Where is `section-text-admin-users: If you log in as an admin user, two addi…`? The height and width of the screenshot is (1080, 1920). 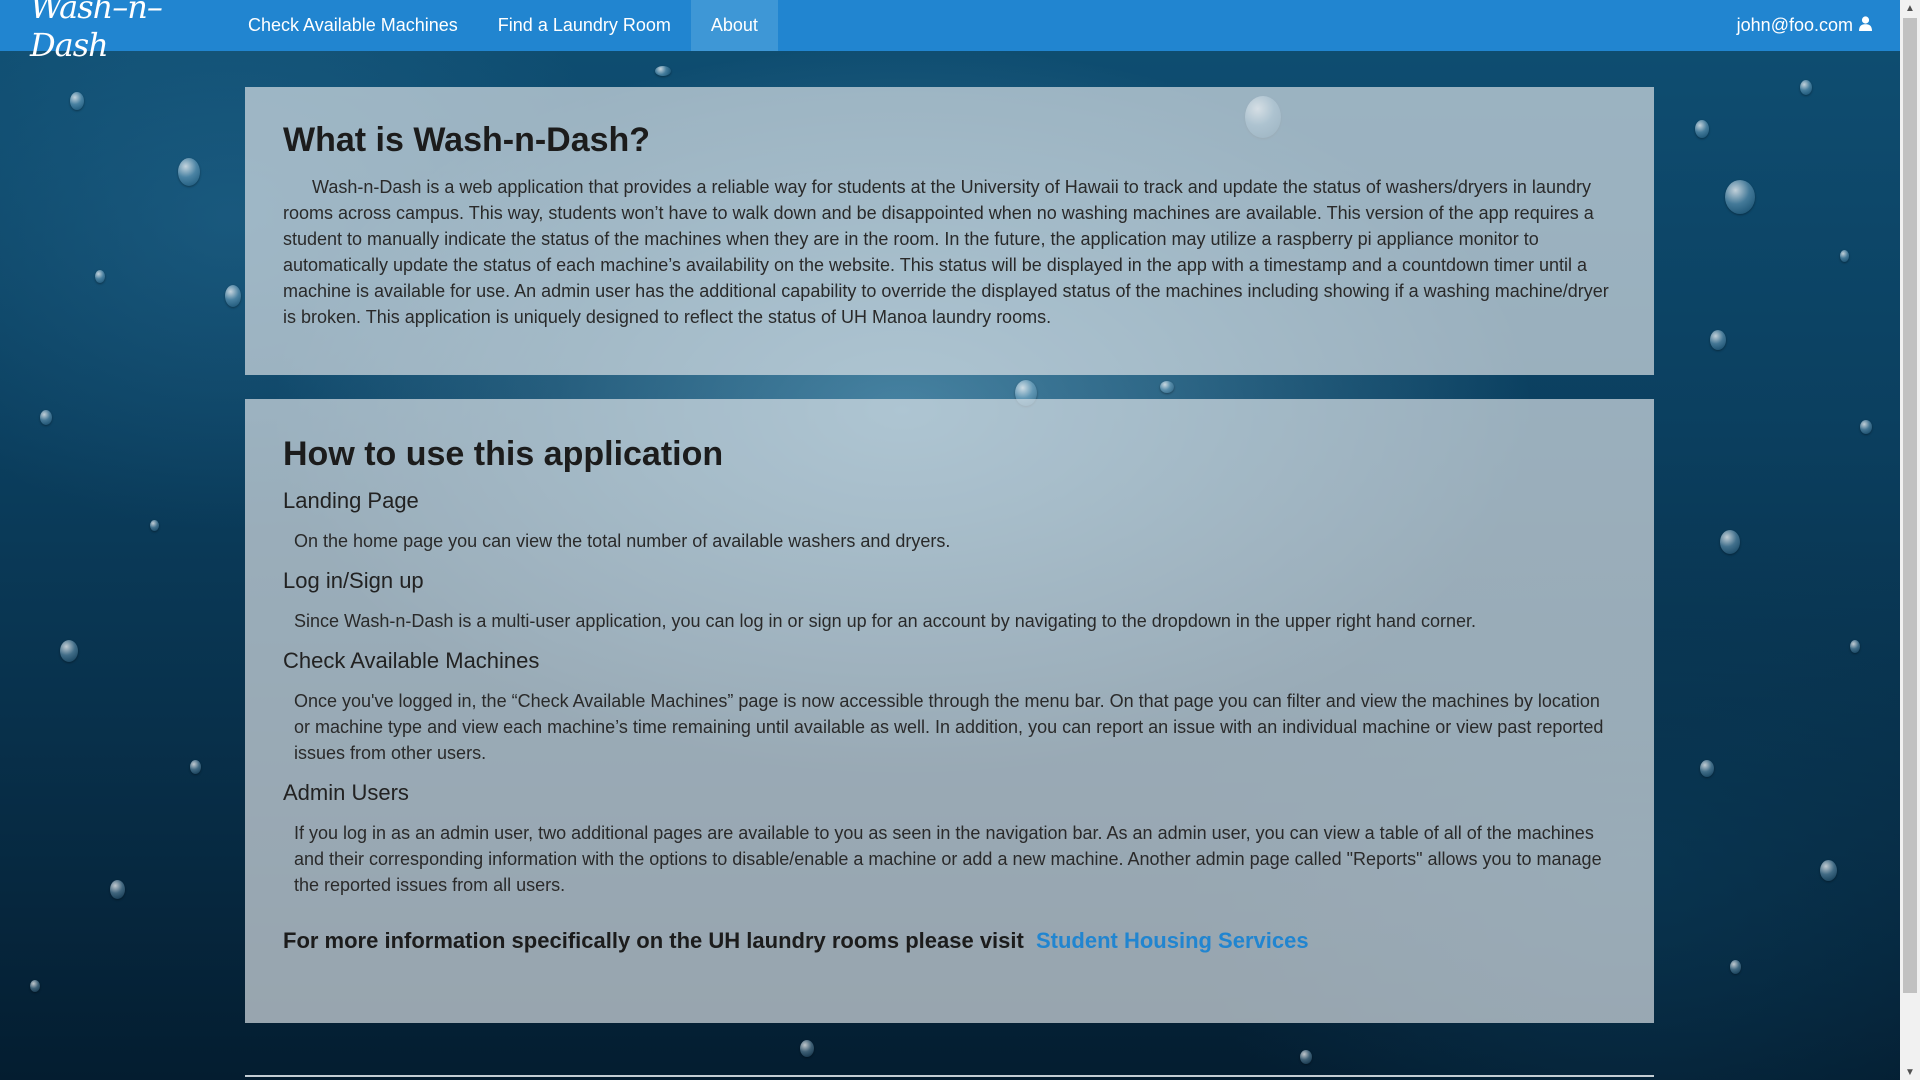 section-text-admin-users: If you log in as an admin user, two addi… is located at coordinates (948, 859).